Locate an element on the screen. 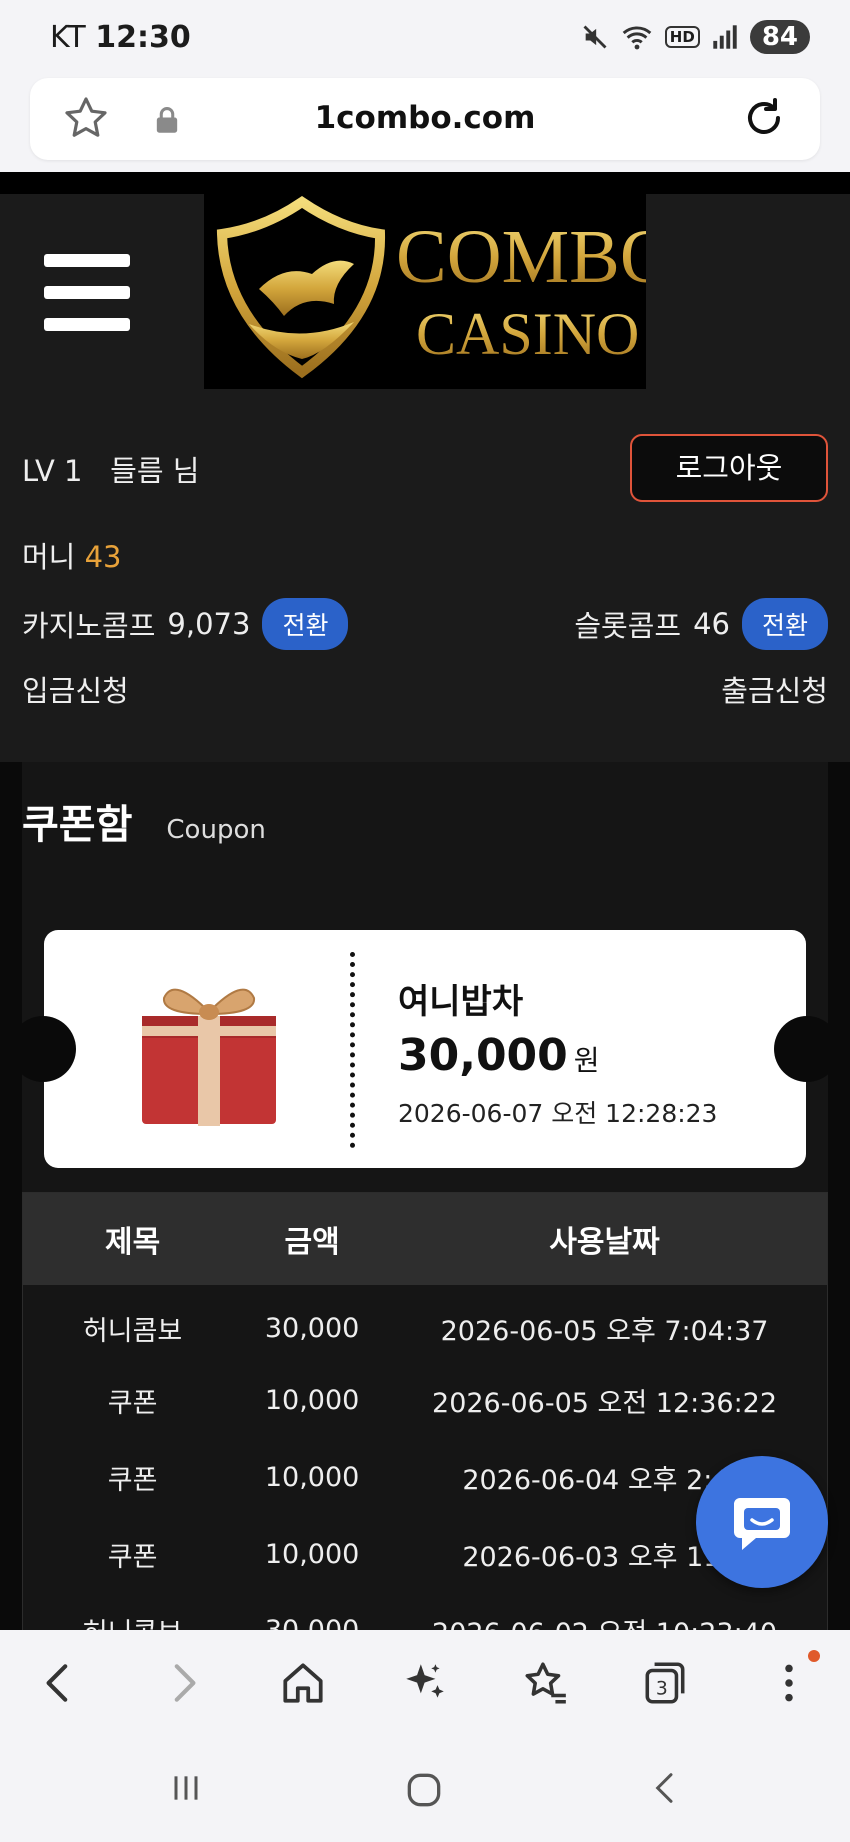 The height and width of the screenshot is (1842, 850). casino-comp-value: 9,073 is located at coordinates (209, 624).